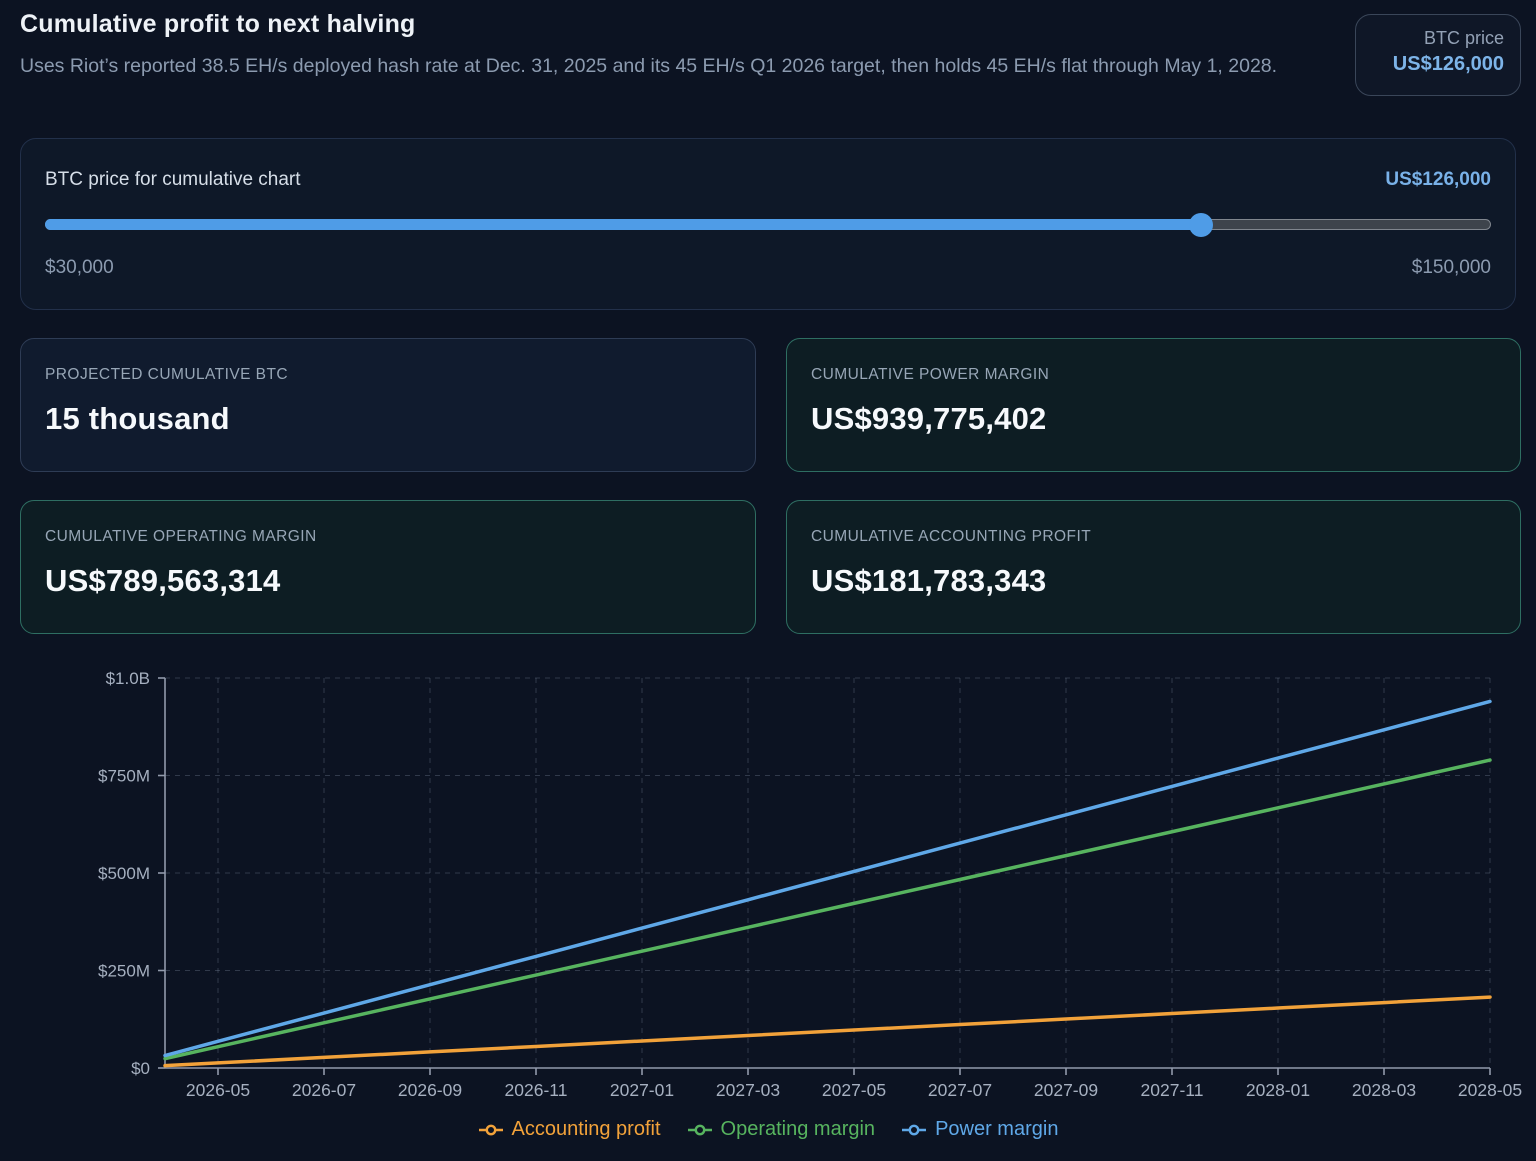 Image resolution: width=1536 pixels, height=1161 pixels. Describe the element at coordinates (218, 24) in the screenshot. I see `page-title: Cumulative profit to next halving` at that location.